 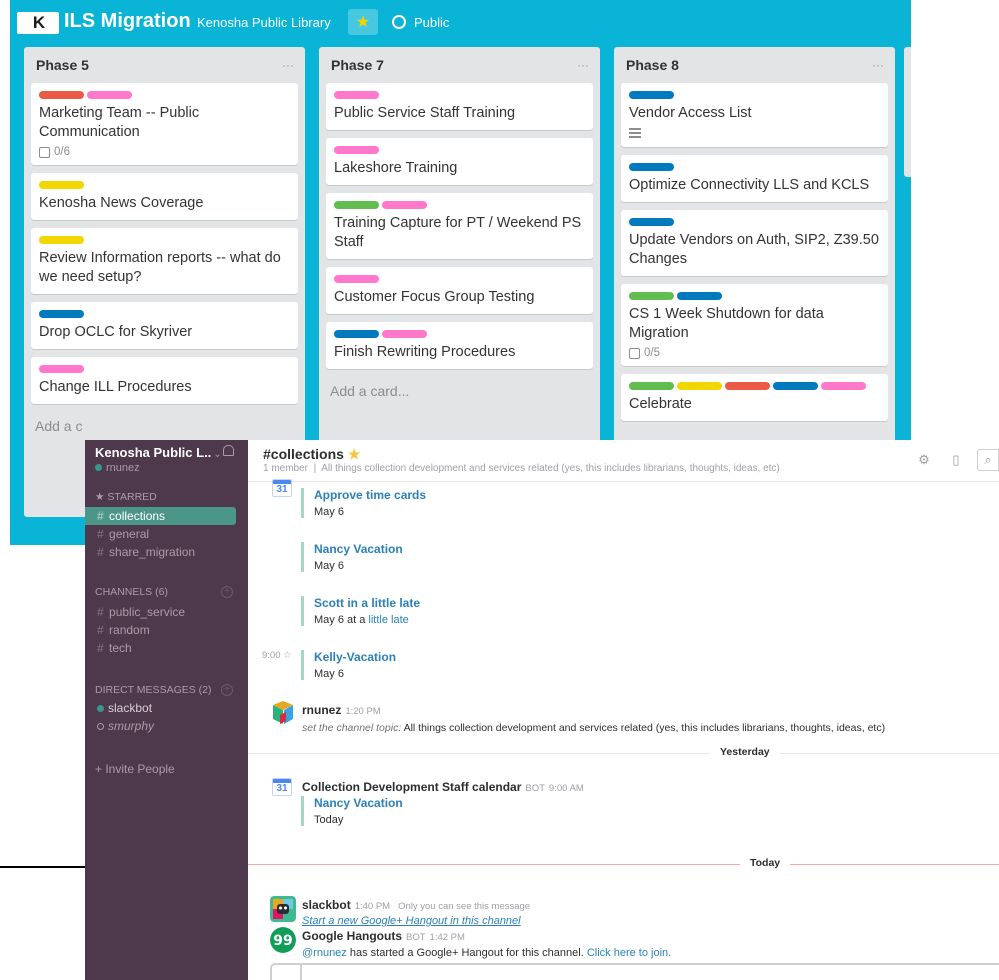 What do you see at coordinates (287, 972) in the screenshot?
I see `attach-plus-icon` at bounding box center [287, 972].